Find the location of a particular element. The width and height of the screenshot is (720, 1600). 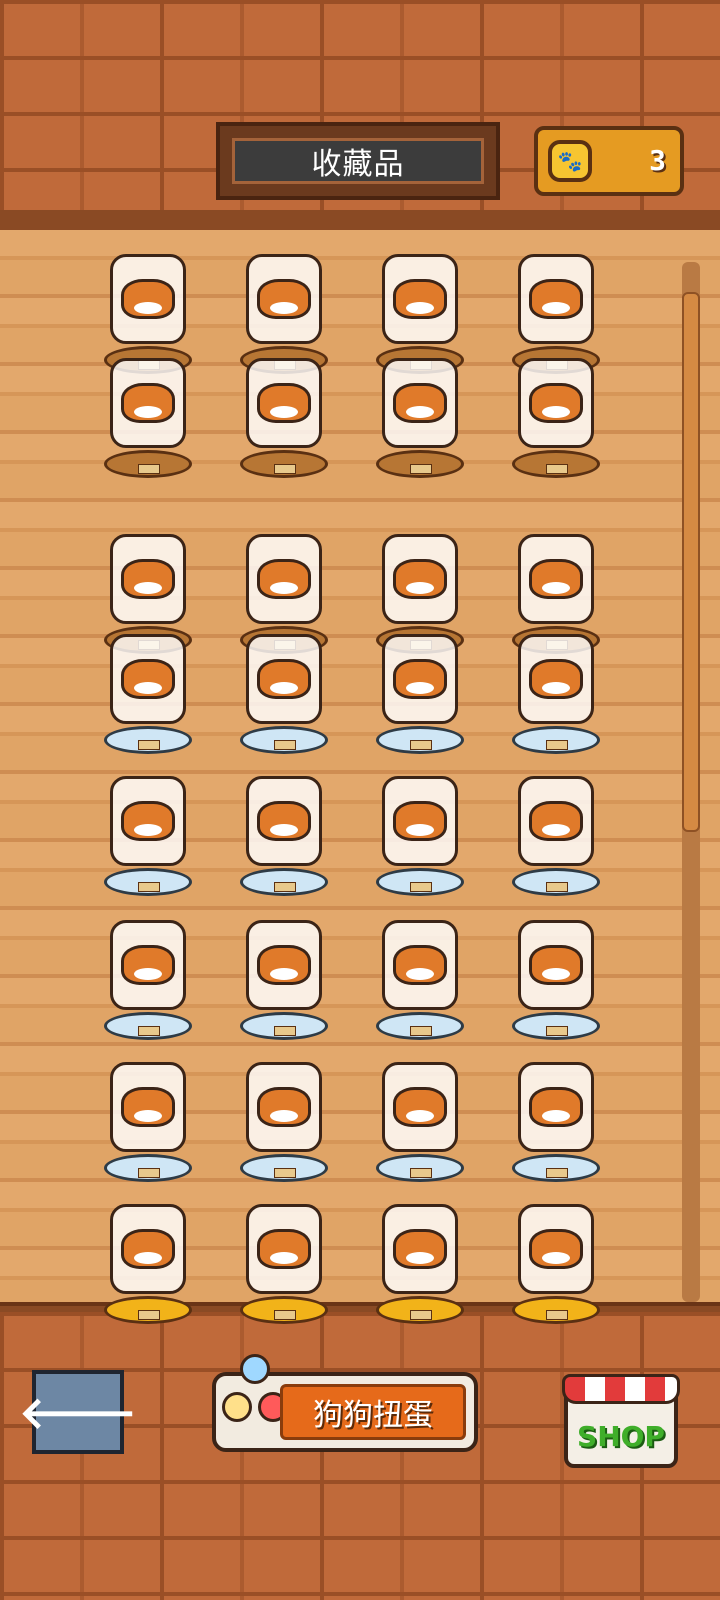

collectible-dog-dining-table is located at coordinates (284, 1116).